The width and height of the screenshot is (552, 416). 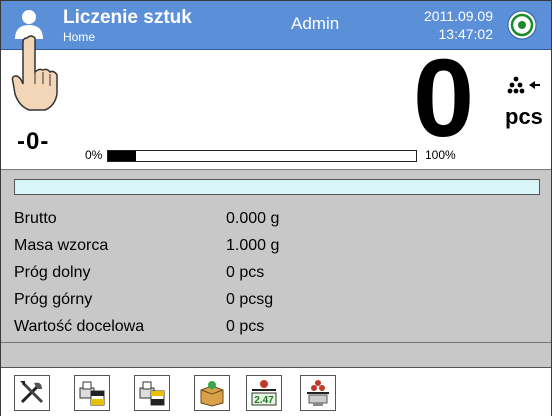 I want to click on info-value-brutto: 0.000 g, so click(x=253, y=218).